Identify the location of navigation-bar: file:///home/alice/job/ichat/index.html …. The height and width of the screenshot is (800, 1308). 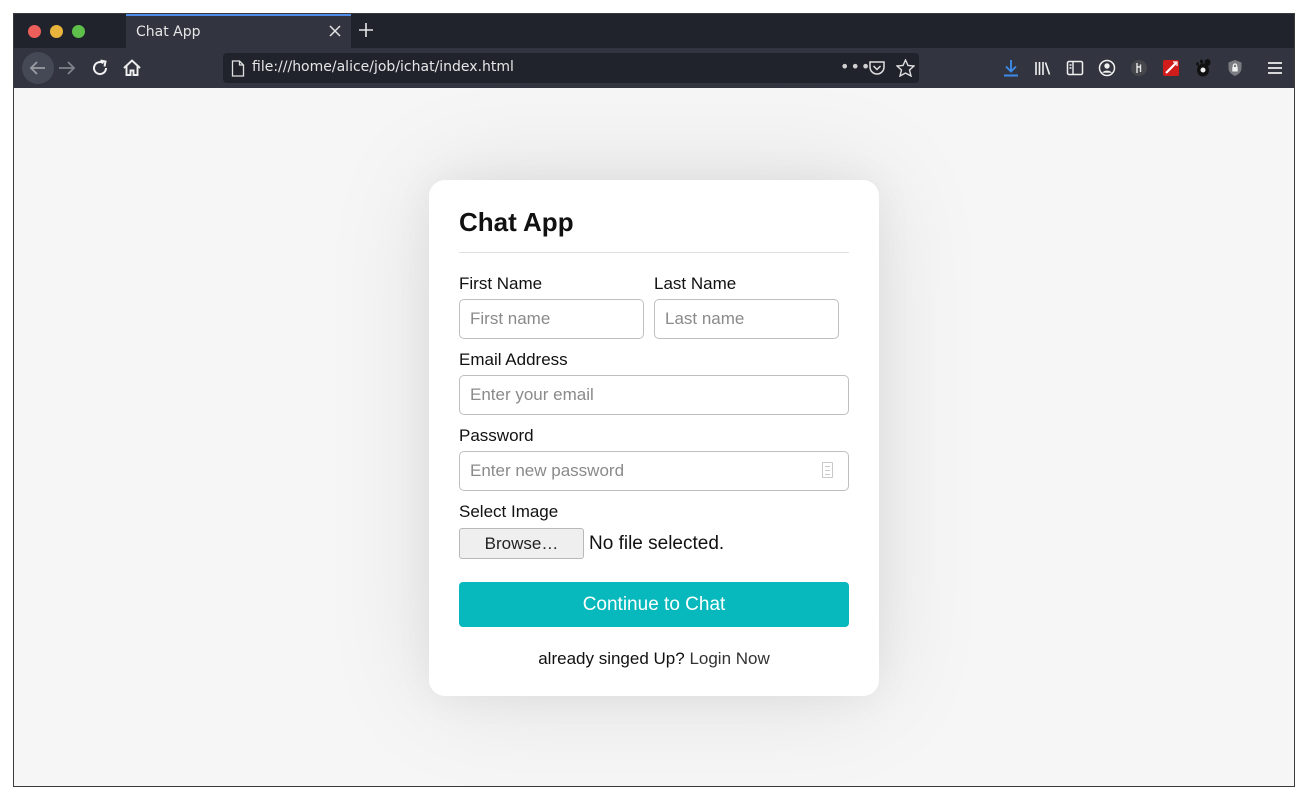
(654, 68).